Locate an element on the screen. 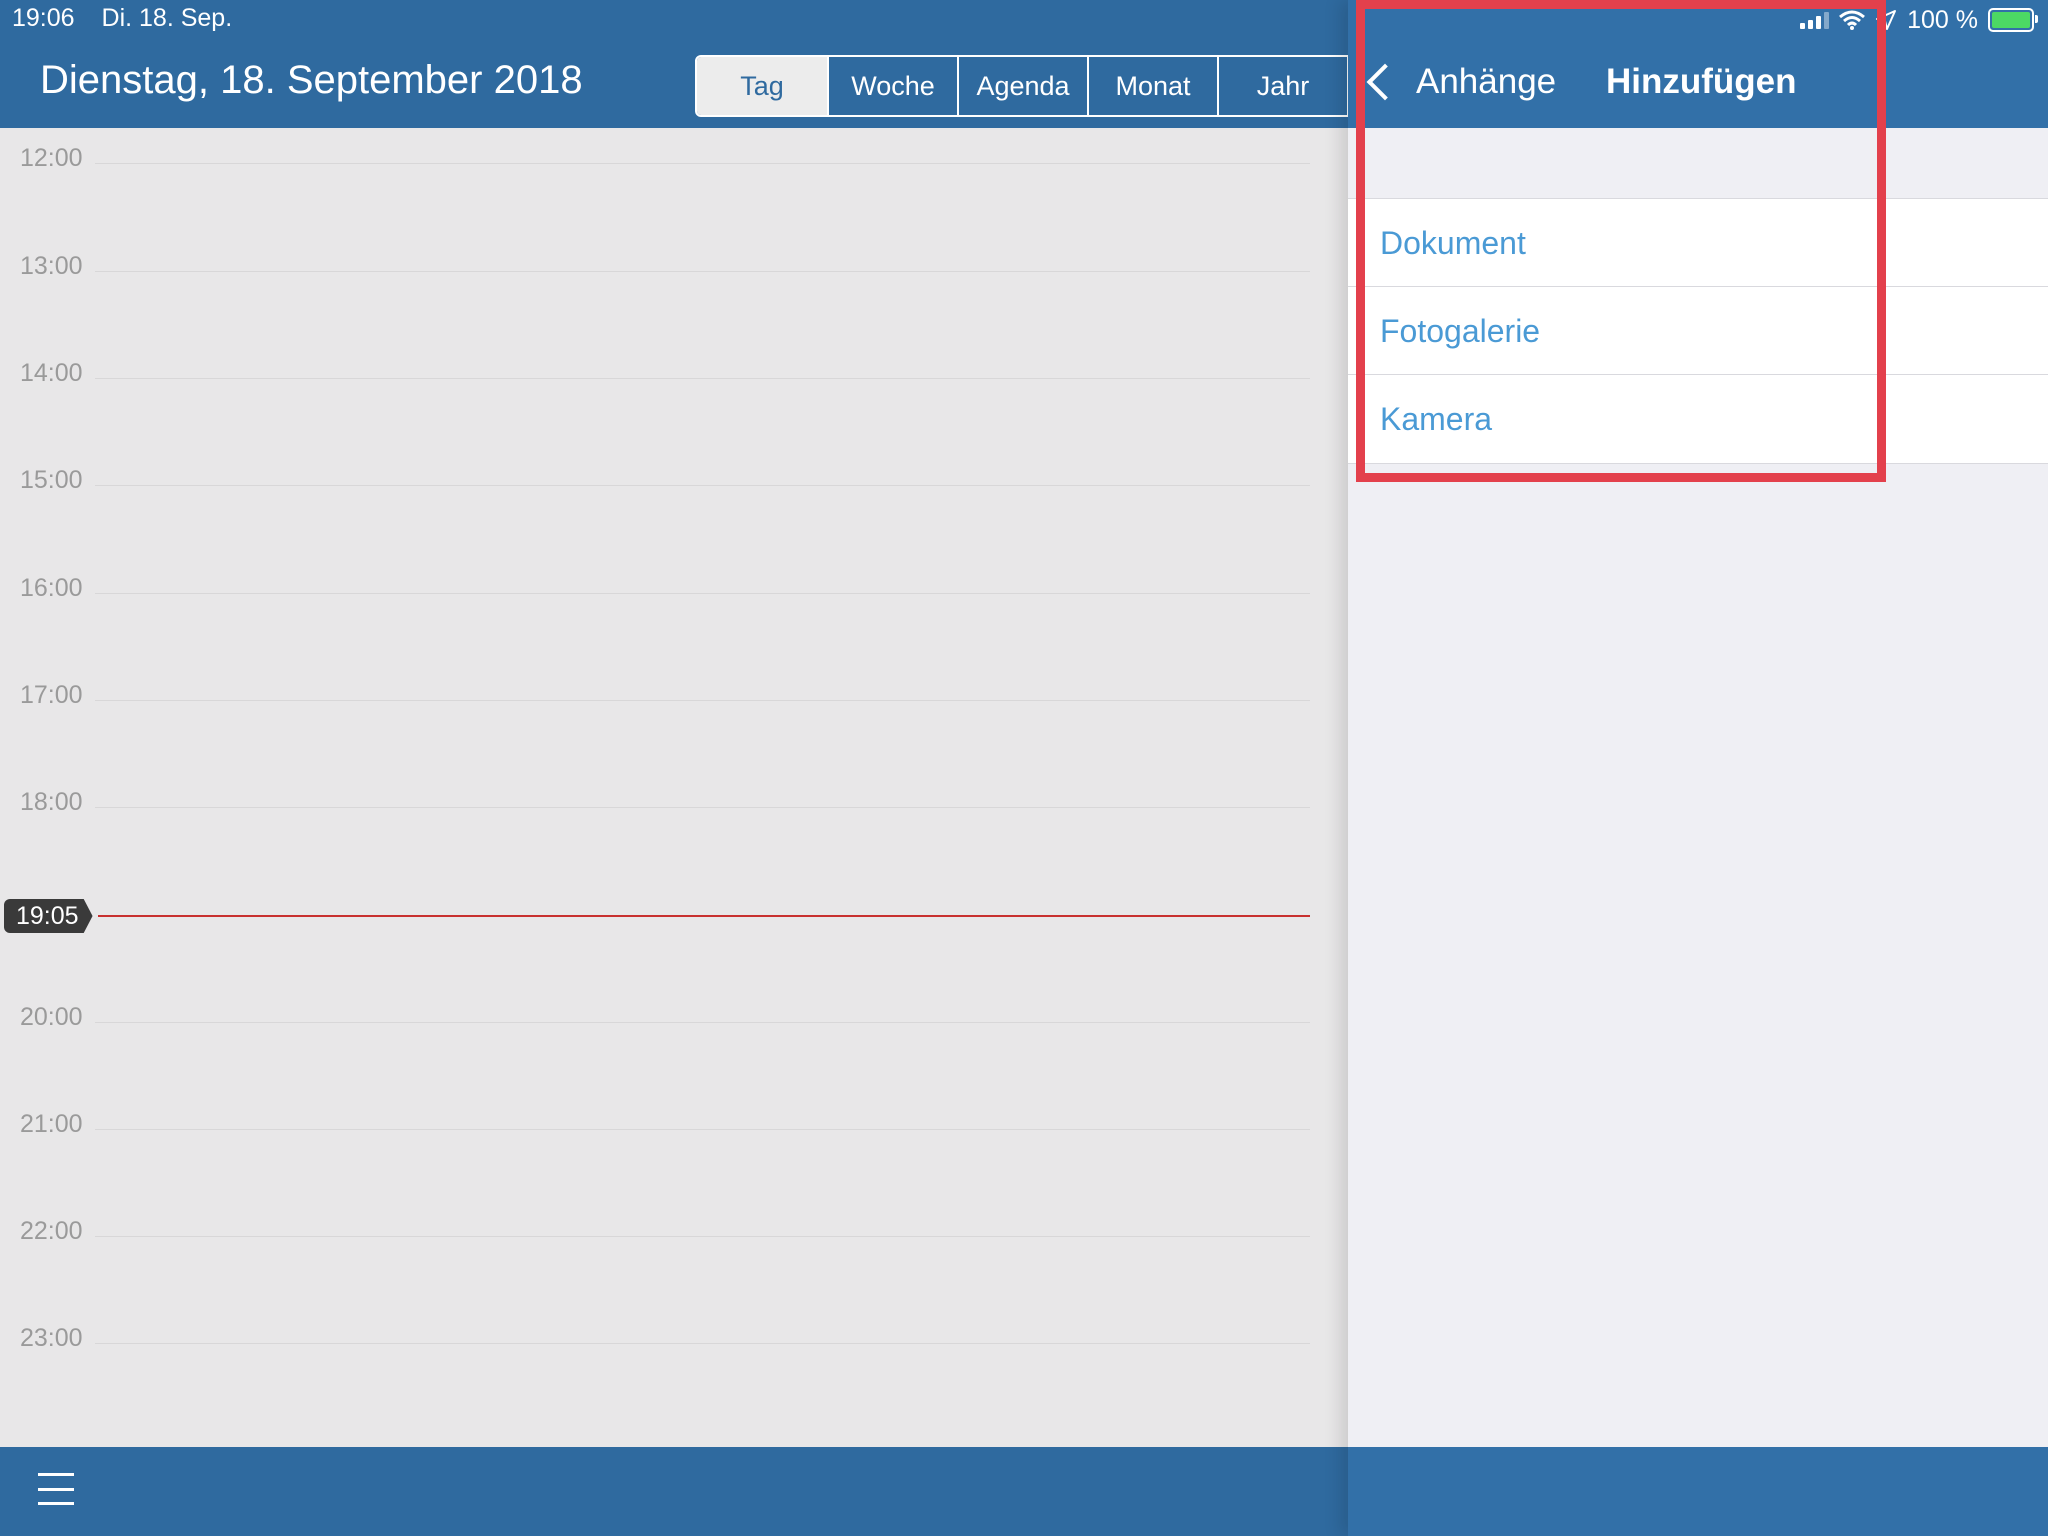  attachment-source-list: Dokument Fotogalerie Kamera is located at coordinates (1698, 331).